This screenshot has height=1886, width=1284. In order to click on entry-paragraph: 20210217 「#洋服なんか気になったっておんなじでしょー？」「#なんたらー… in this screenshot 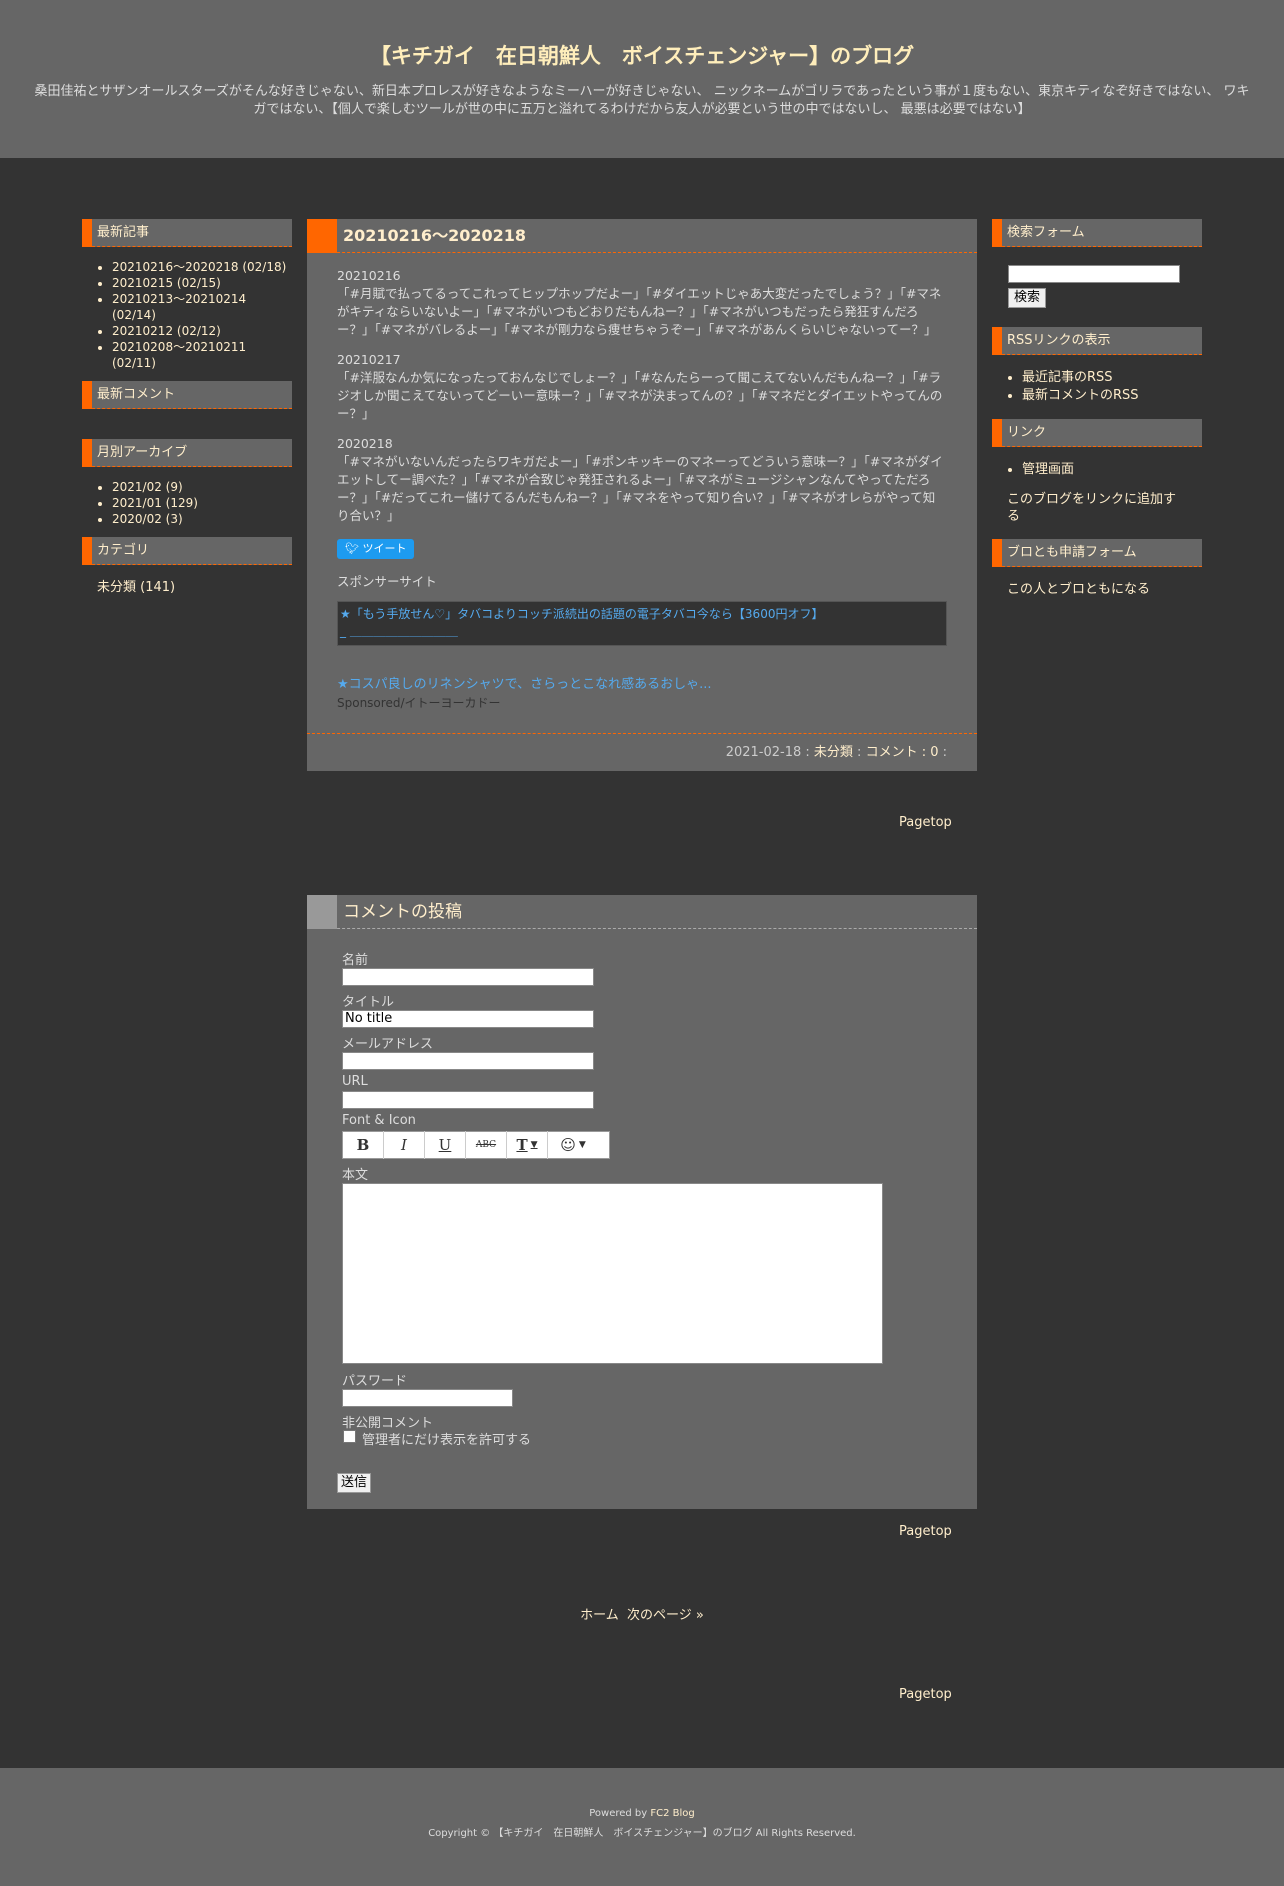, I will do `click(642, 387)`.